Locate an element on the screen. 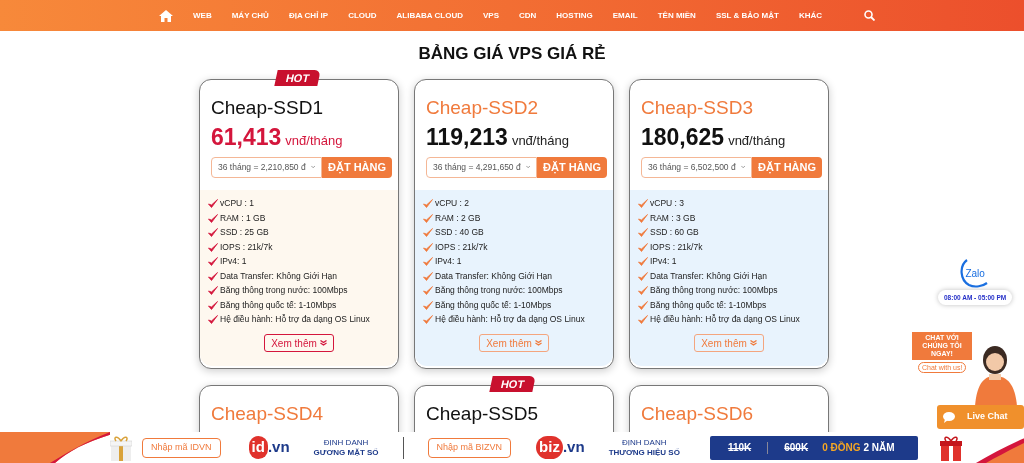 This screenshot has height=463, width=1024. nav-link: ĐỊA CHỈ IP is located at coordinates (308, 15).